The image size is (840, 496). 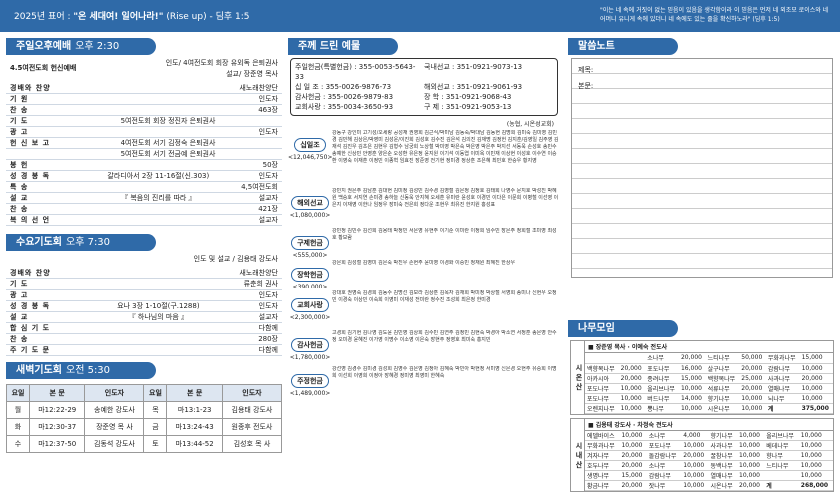 What do you see at coordinates (602, 435) in the screenshot?
I see `share-cell: 에델바이스` at bounding box center [602, 435].